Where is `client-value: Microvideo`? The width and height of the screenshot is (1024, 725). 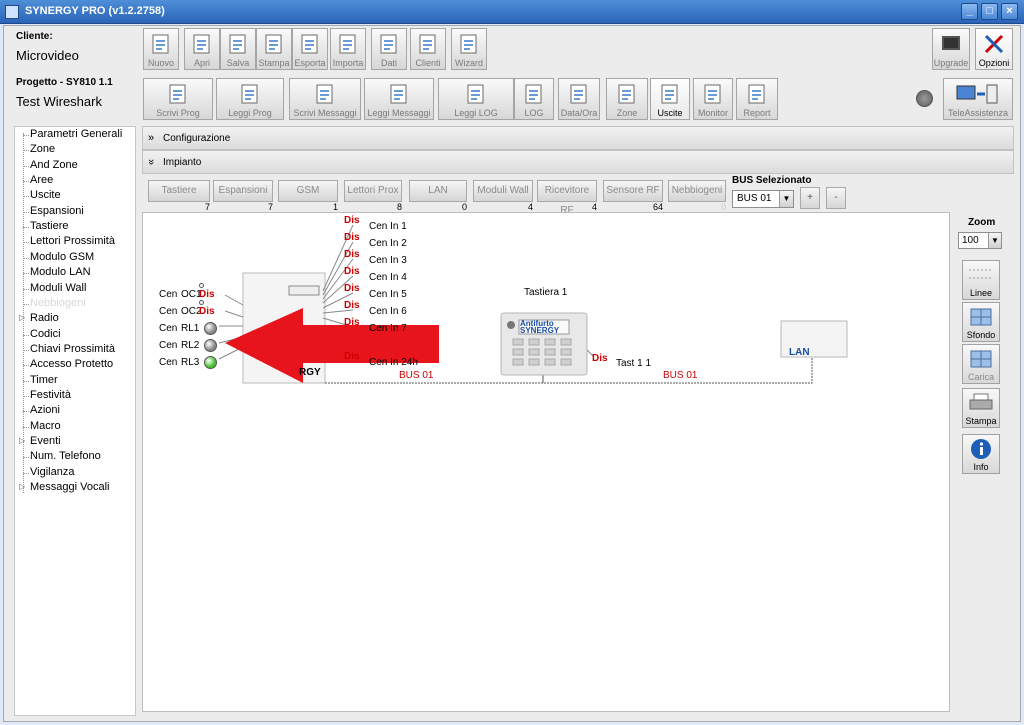
client-value: Microvideo is located at coordinates (47, 55).